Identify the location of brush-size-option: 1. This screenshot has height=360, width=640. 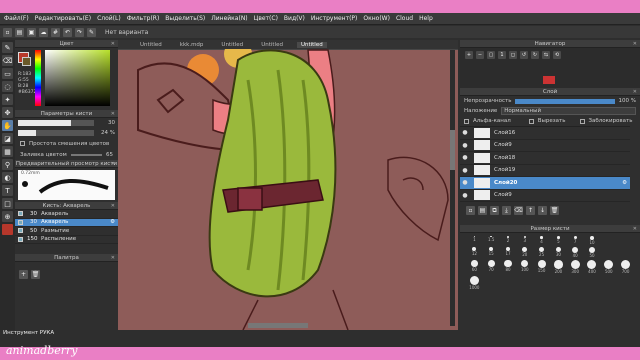
(474, 240).